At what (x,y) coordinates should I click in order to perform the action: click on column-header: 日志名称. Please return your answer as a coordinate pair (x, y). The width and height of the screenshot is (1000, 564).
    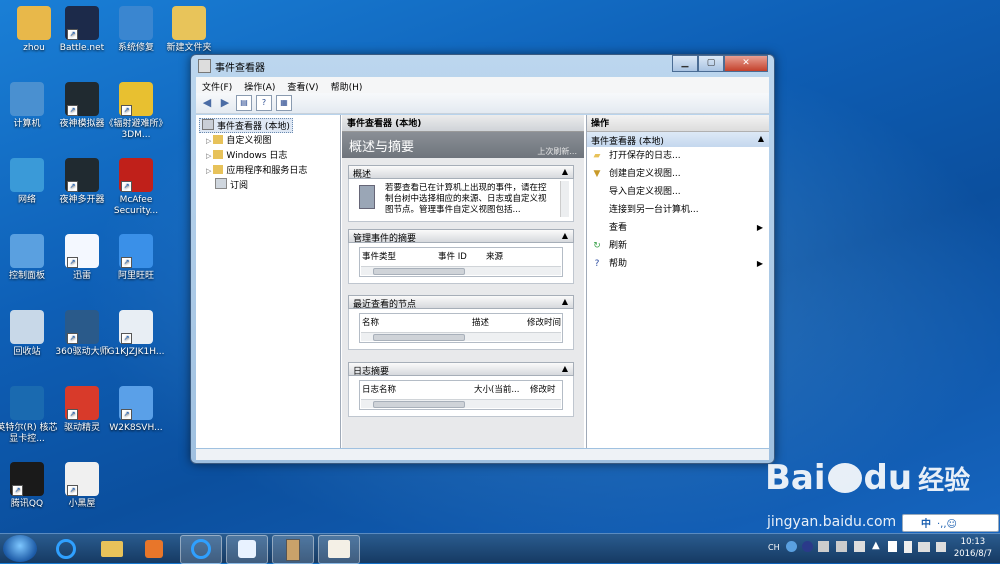
    Looking at the image, I should click on (418, 389).